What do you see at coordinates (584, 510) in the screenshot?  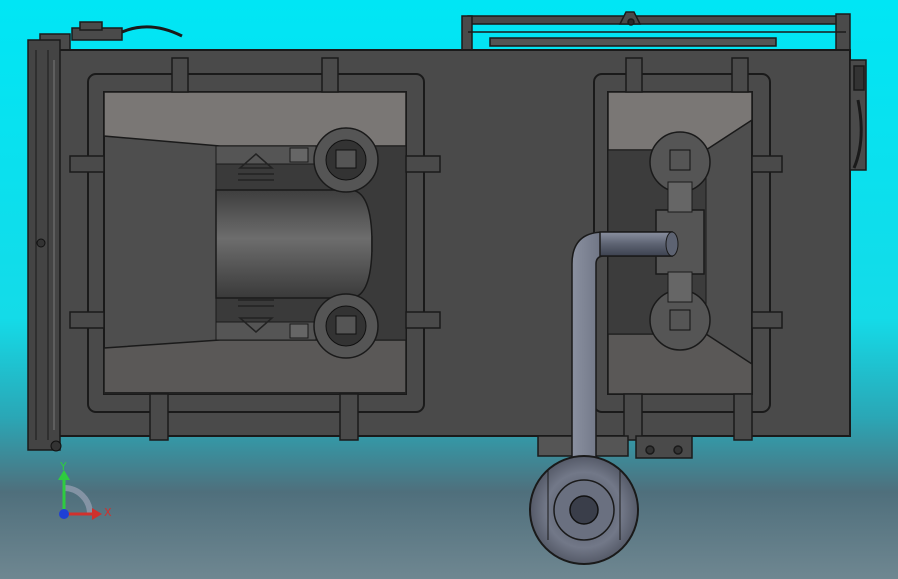 I see `jockey-wheel` at bounding box center [584, 510].